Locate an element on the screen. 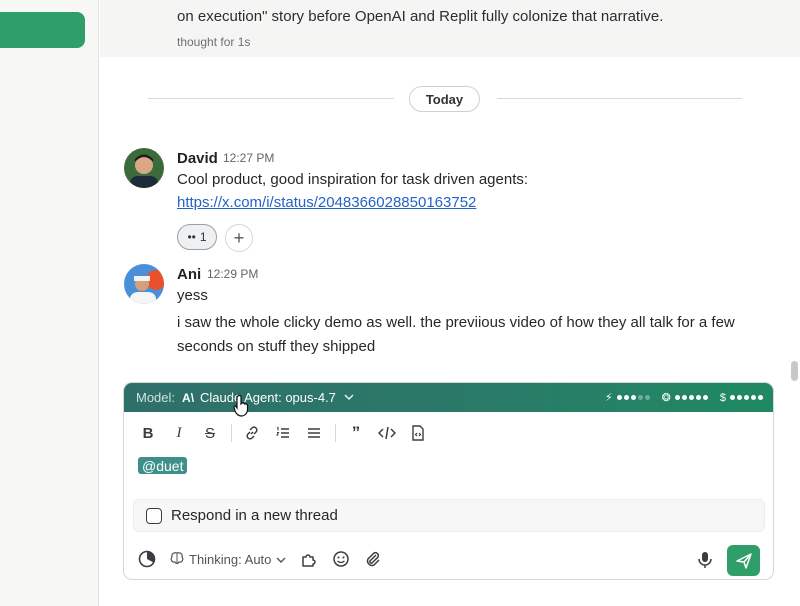  dollar-meter is located at coordinates (746, 397).